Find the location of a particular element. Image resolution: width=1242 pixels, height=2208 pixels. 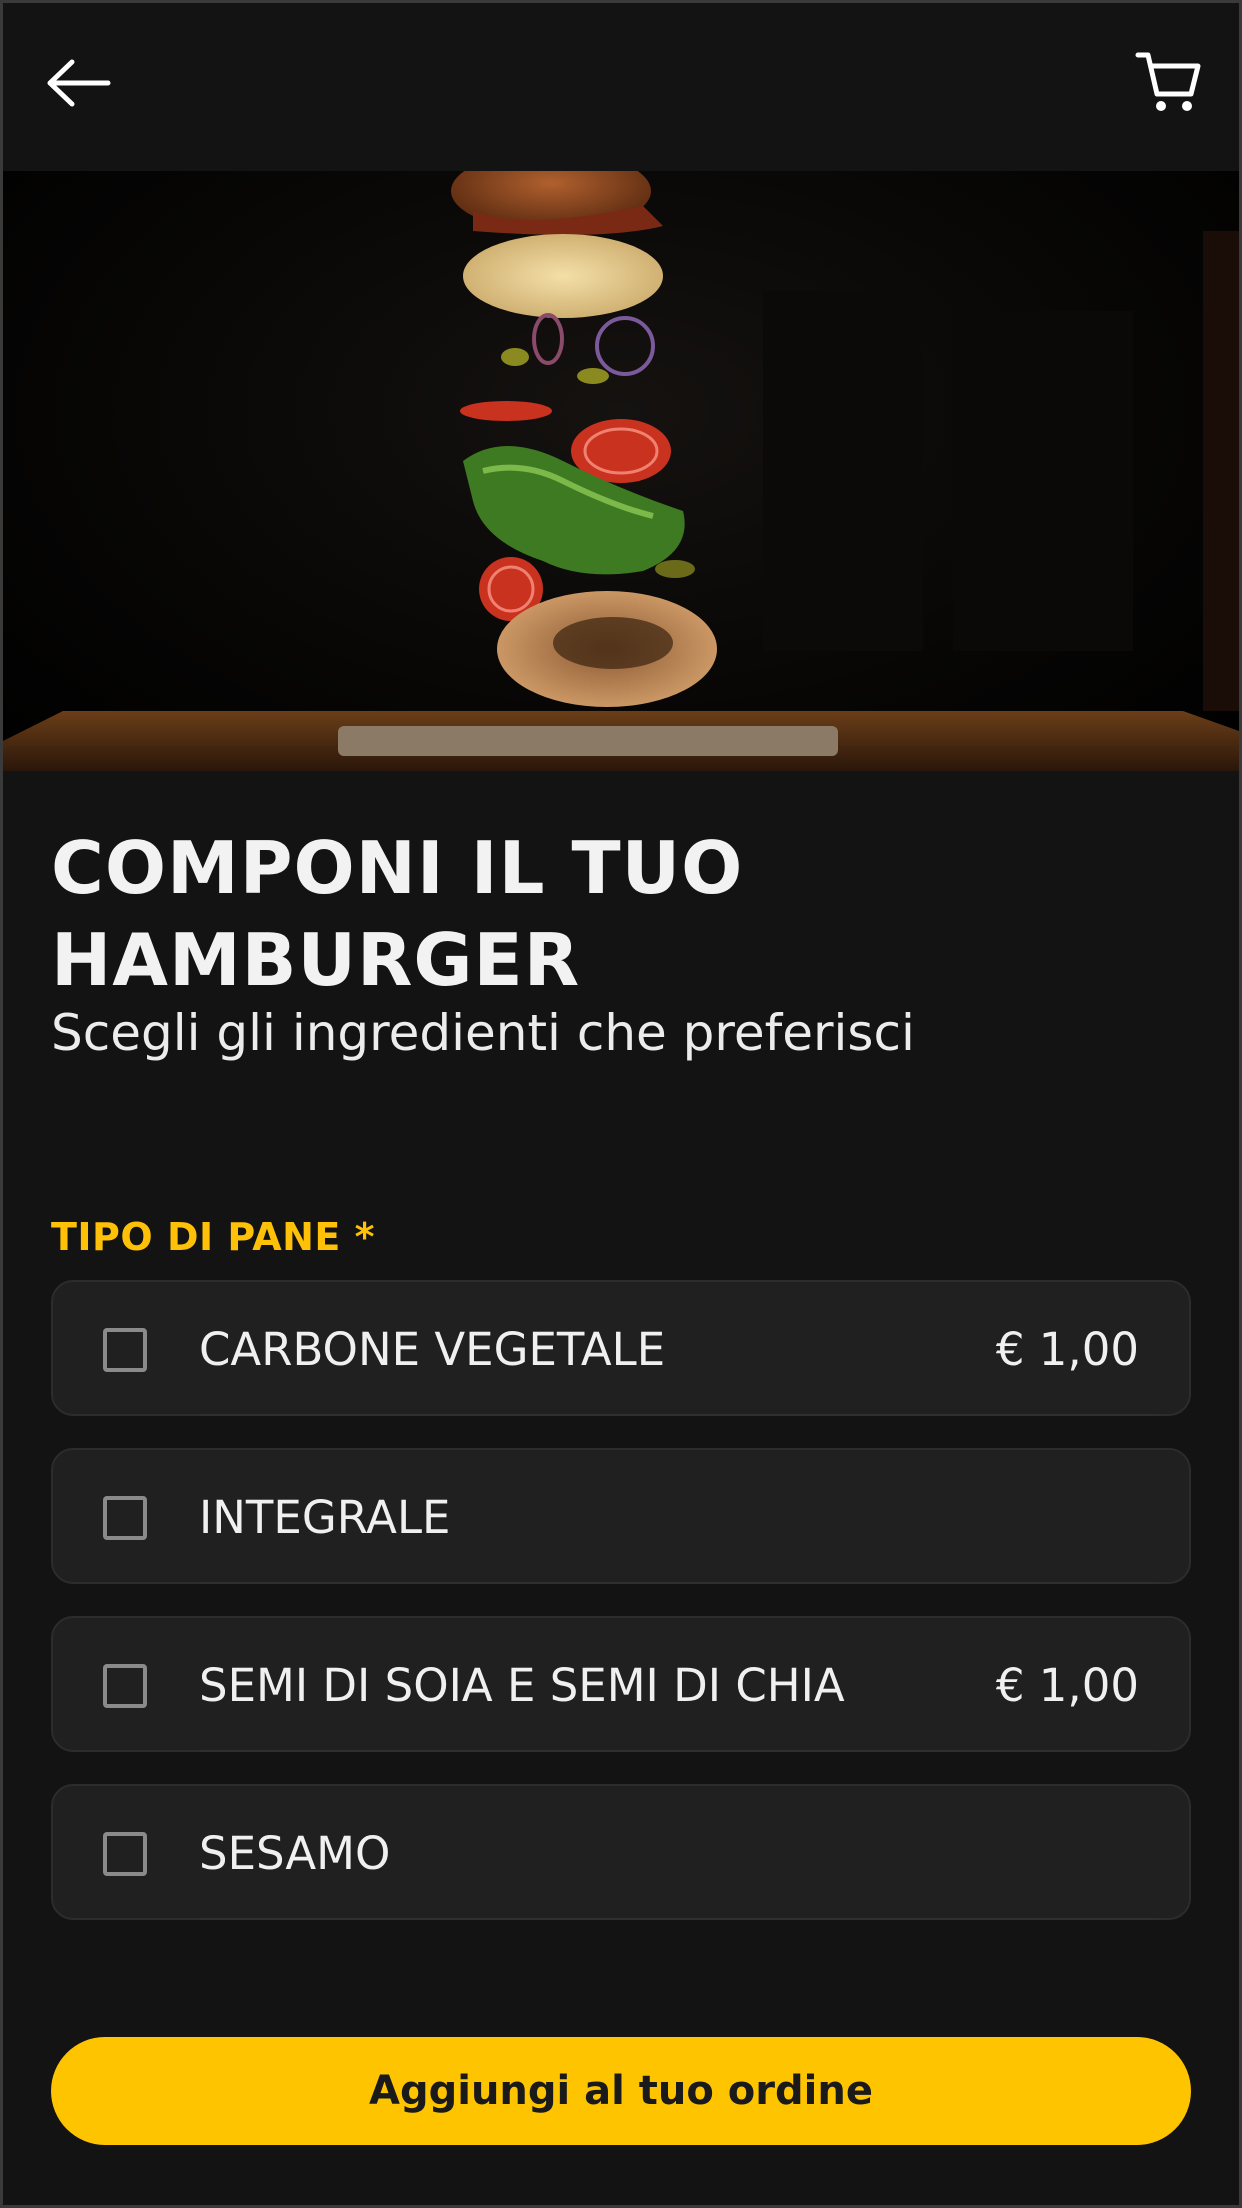

option-semi-di-soia-e-semi-di-chia: SEMI DI SOIA E SEMI DI CHIA € 1,00 is located at coordinates (621, 1684).